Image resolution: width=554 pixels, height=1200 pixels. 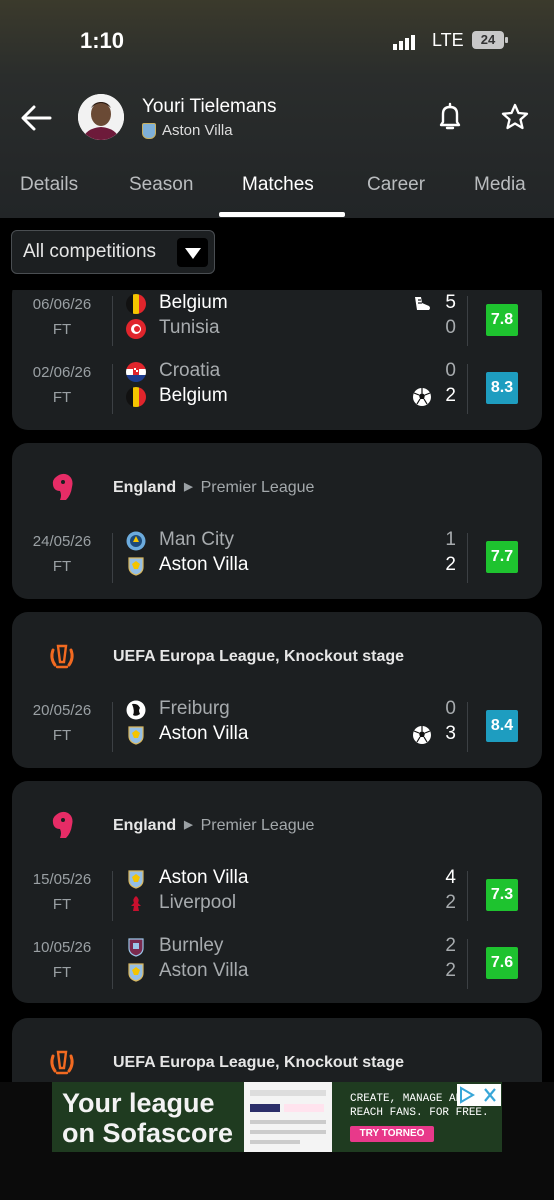 What do you see at coordinates (450, 119) in the screenshot?
I see `notifications-button` at bounding box center [450, 119].